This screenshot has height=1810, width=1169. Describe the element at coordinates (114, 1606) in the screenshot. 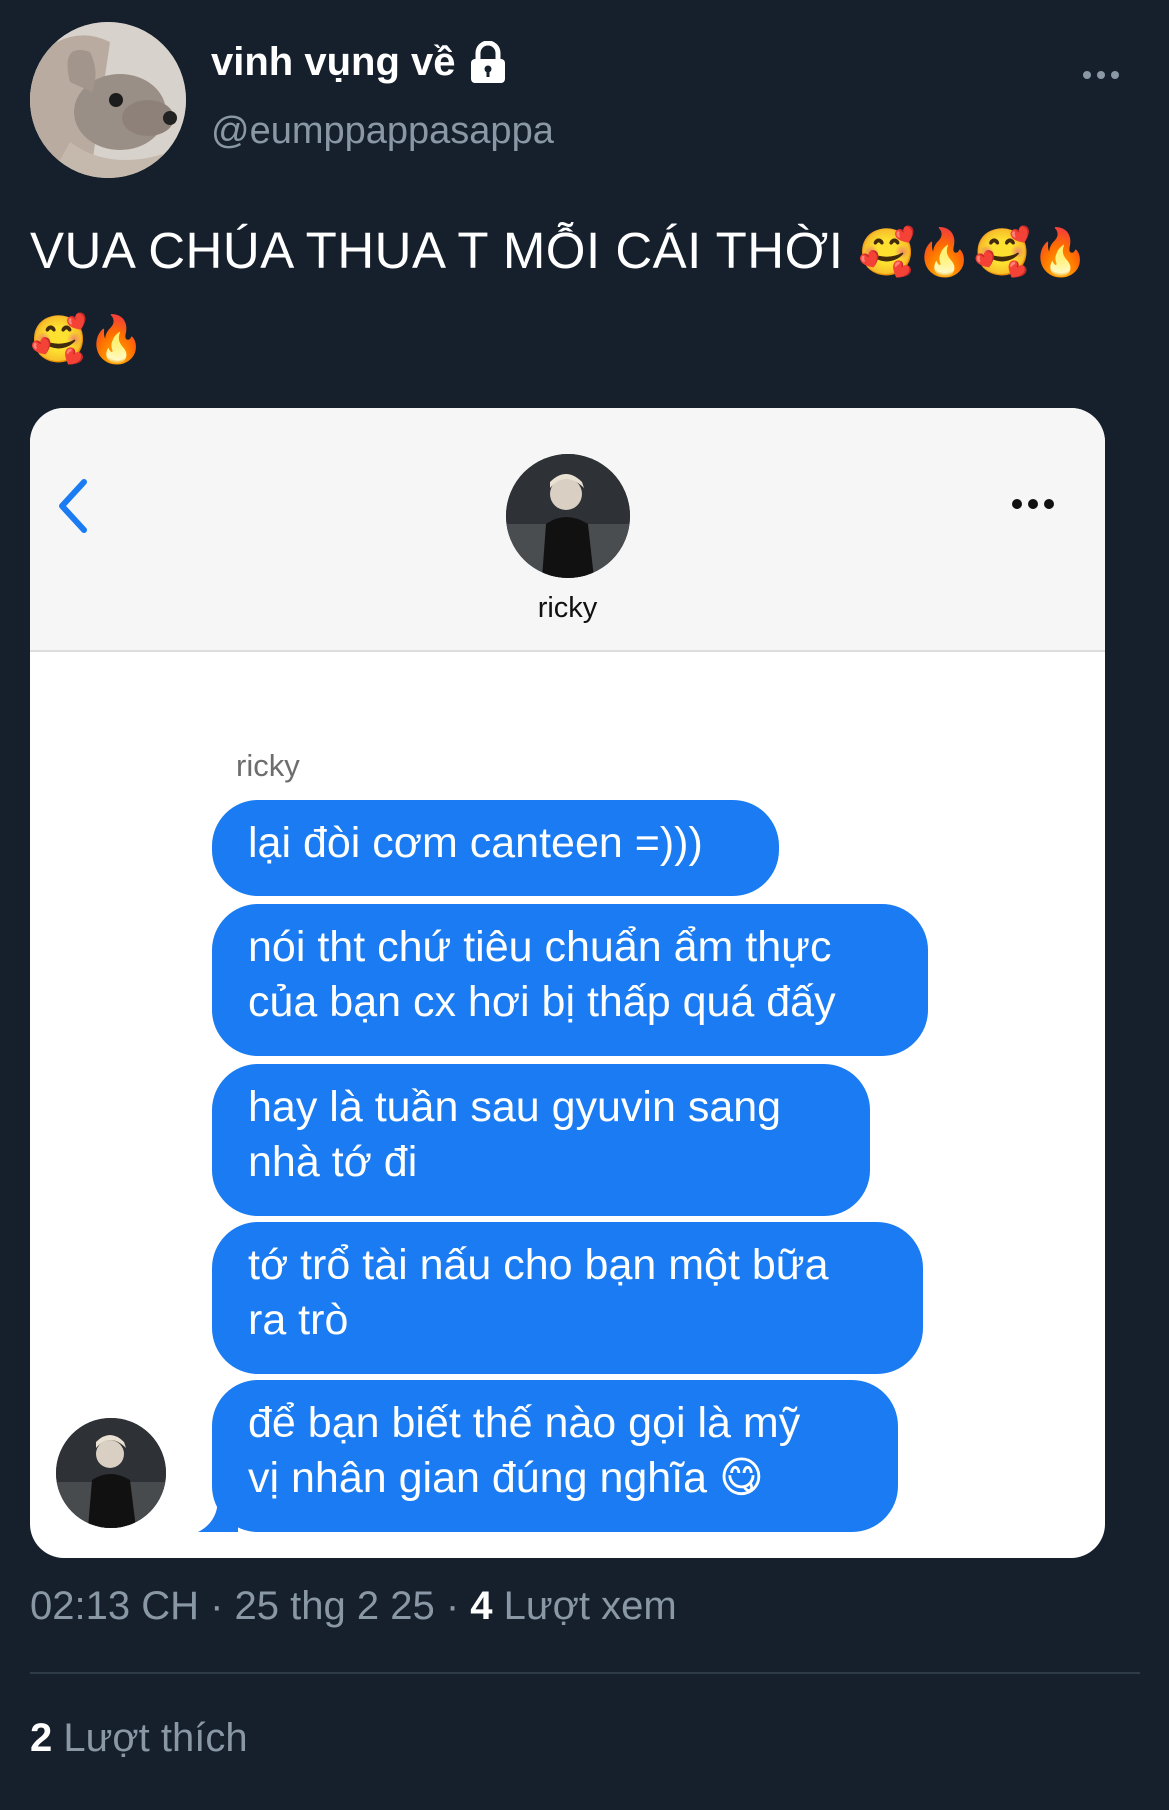

I see `tweet-time: 02:13 CH` at that location.